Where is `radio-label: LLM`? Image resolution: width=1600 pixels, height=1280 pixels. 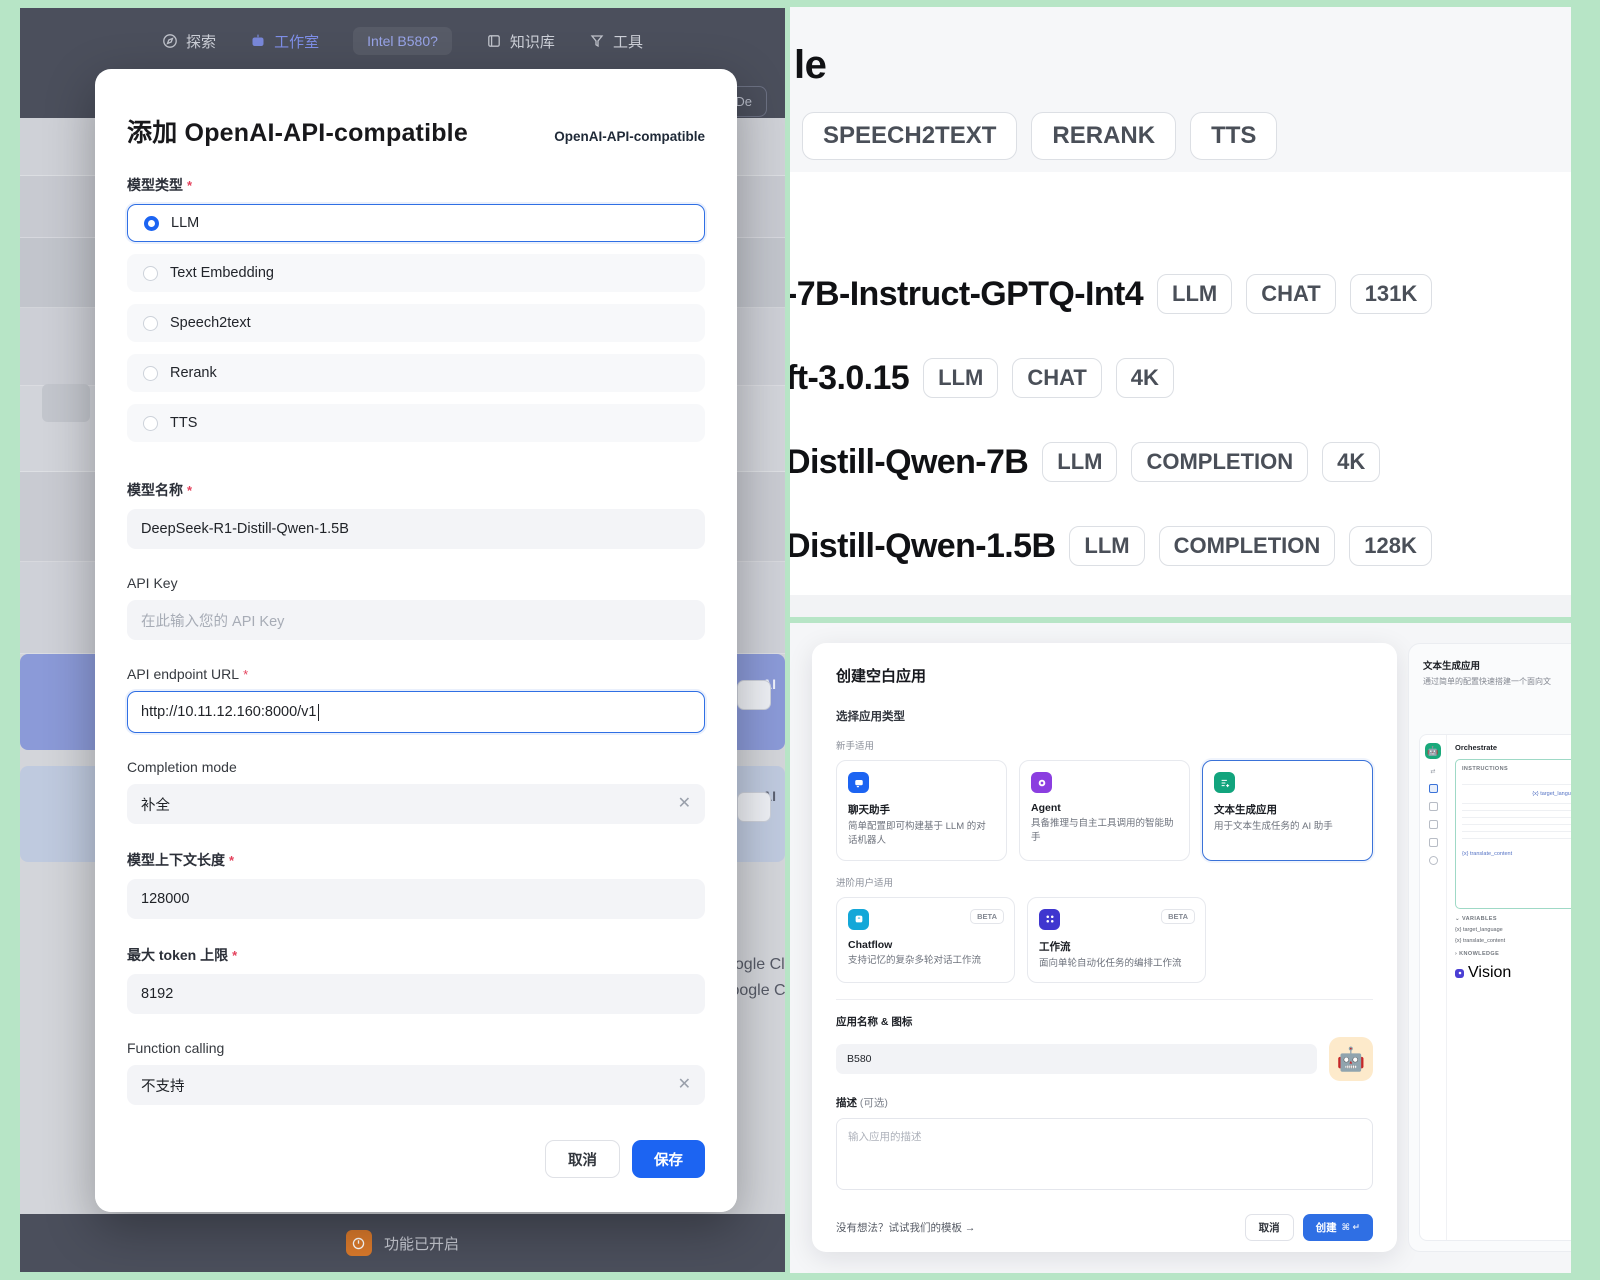 radio-label: LLM is located at coordinates (185, 223).